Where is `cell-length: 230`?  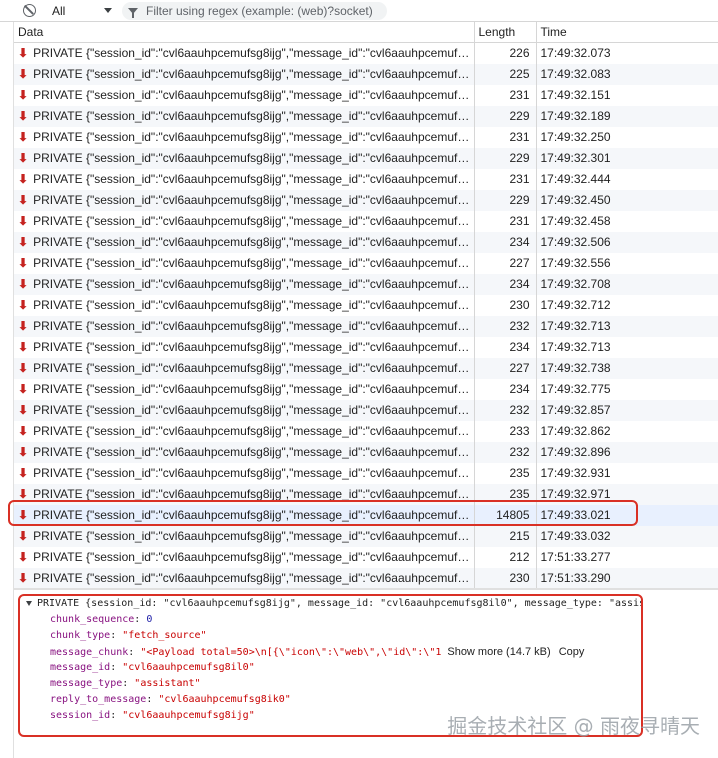
cell-length: 230 is located at coordinates (505, 578).